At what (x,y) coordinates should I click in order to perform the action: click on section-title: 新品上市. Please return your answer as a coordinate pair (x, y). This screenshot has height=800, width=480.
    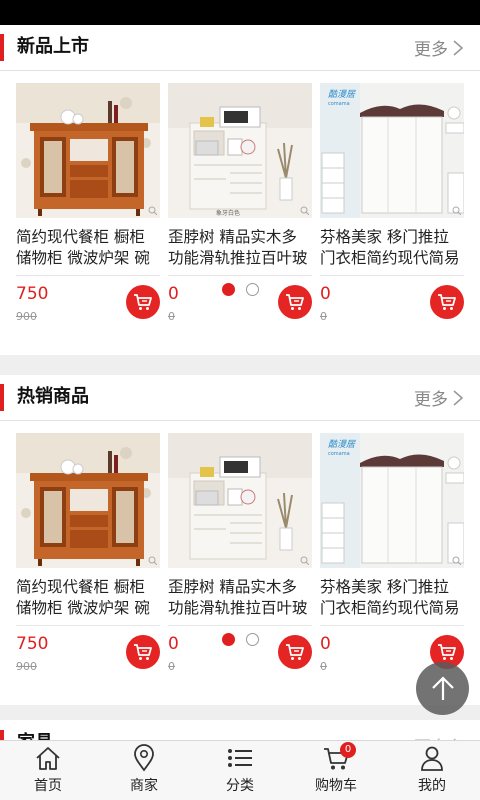
    Looking at the image, I should click on (53, 46).